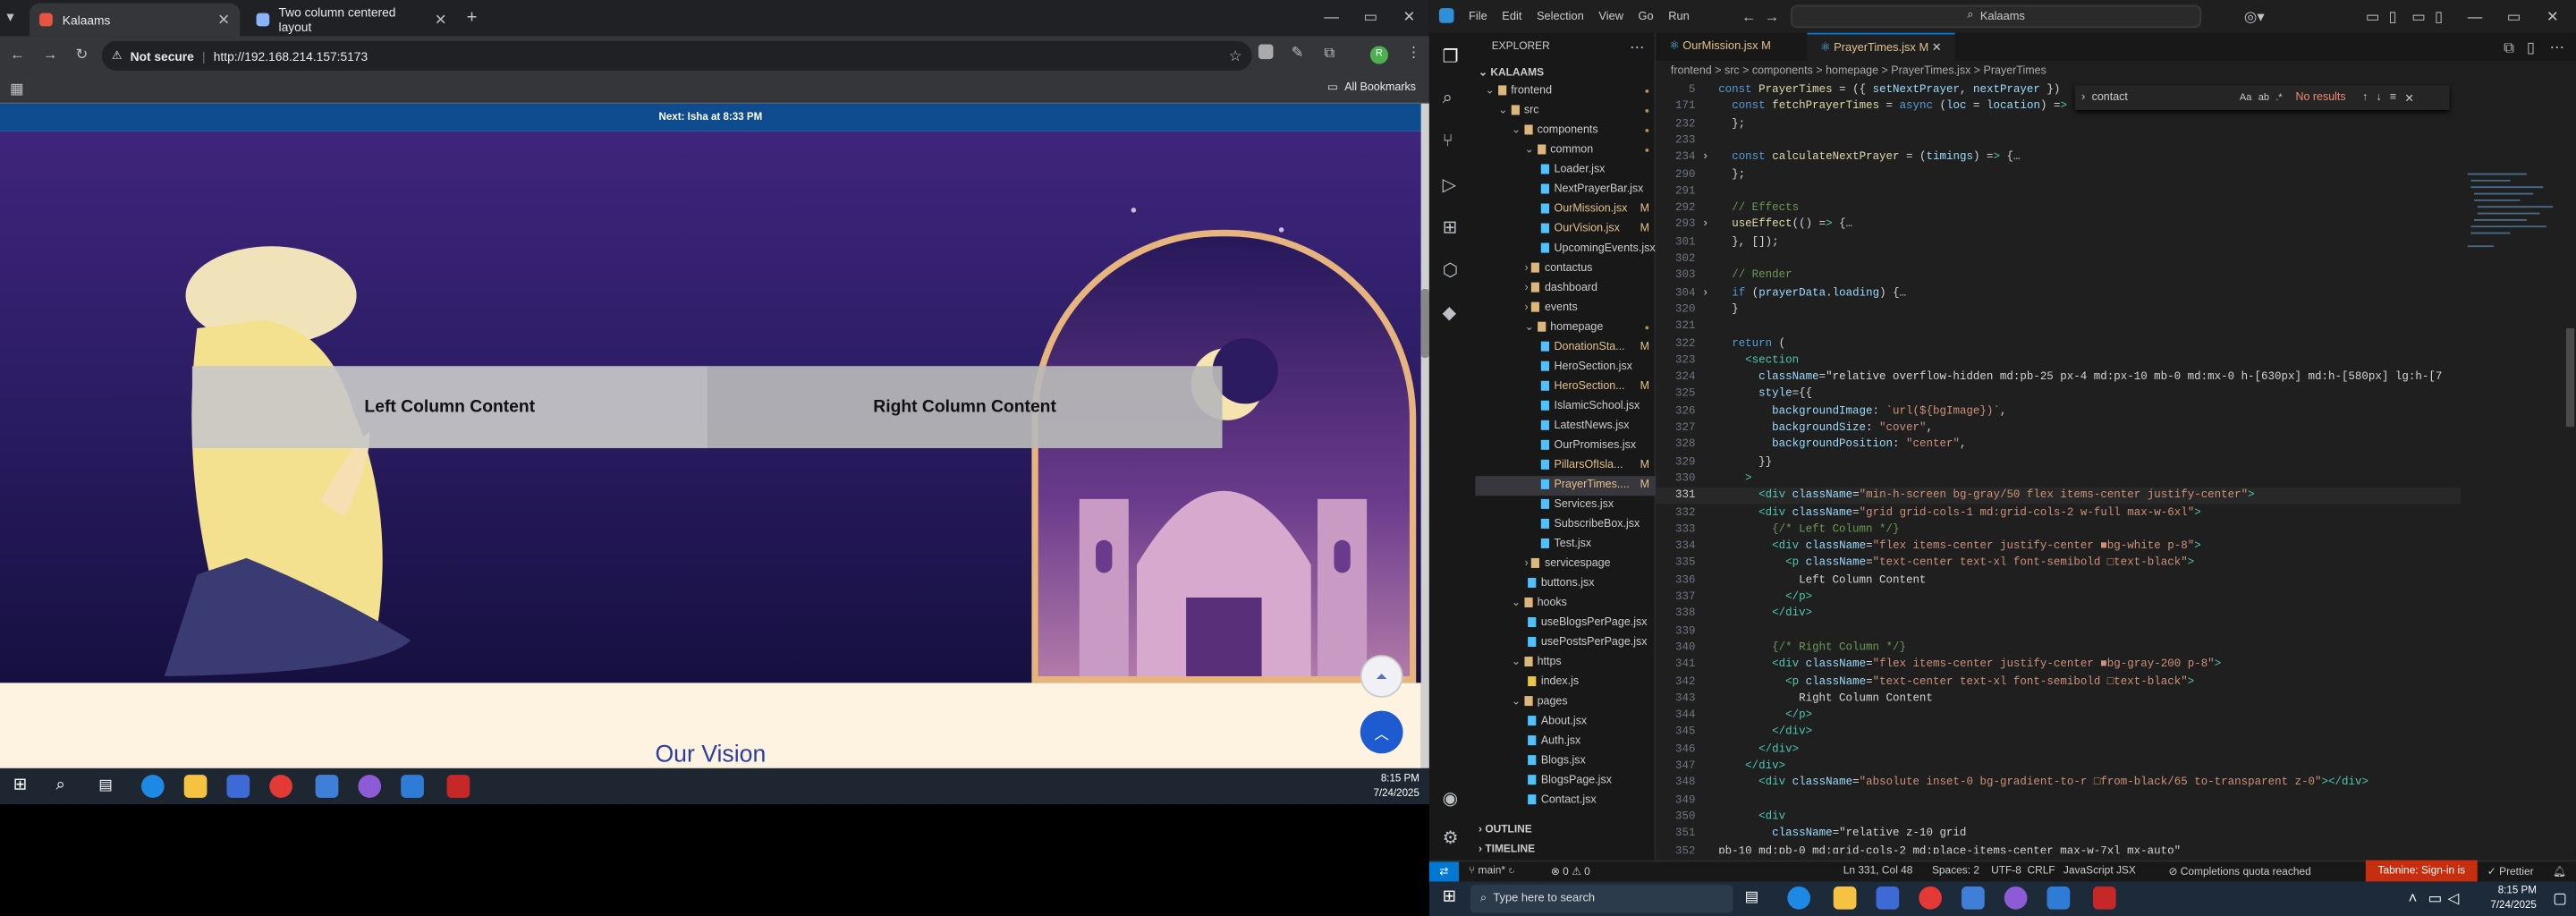  Describe the element at coordinates (1450, 227) in the screenshot. I see `extensions-icon: ⊞` at that location.